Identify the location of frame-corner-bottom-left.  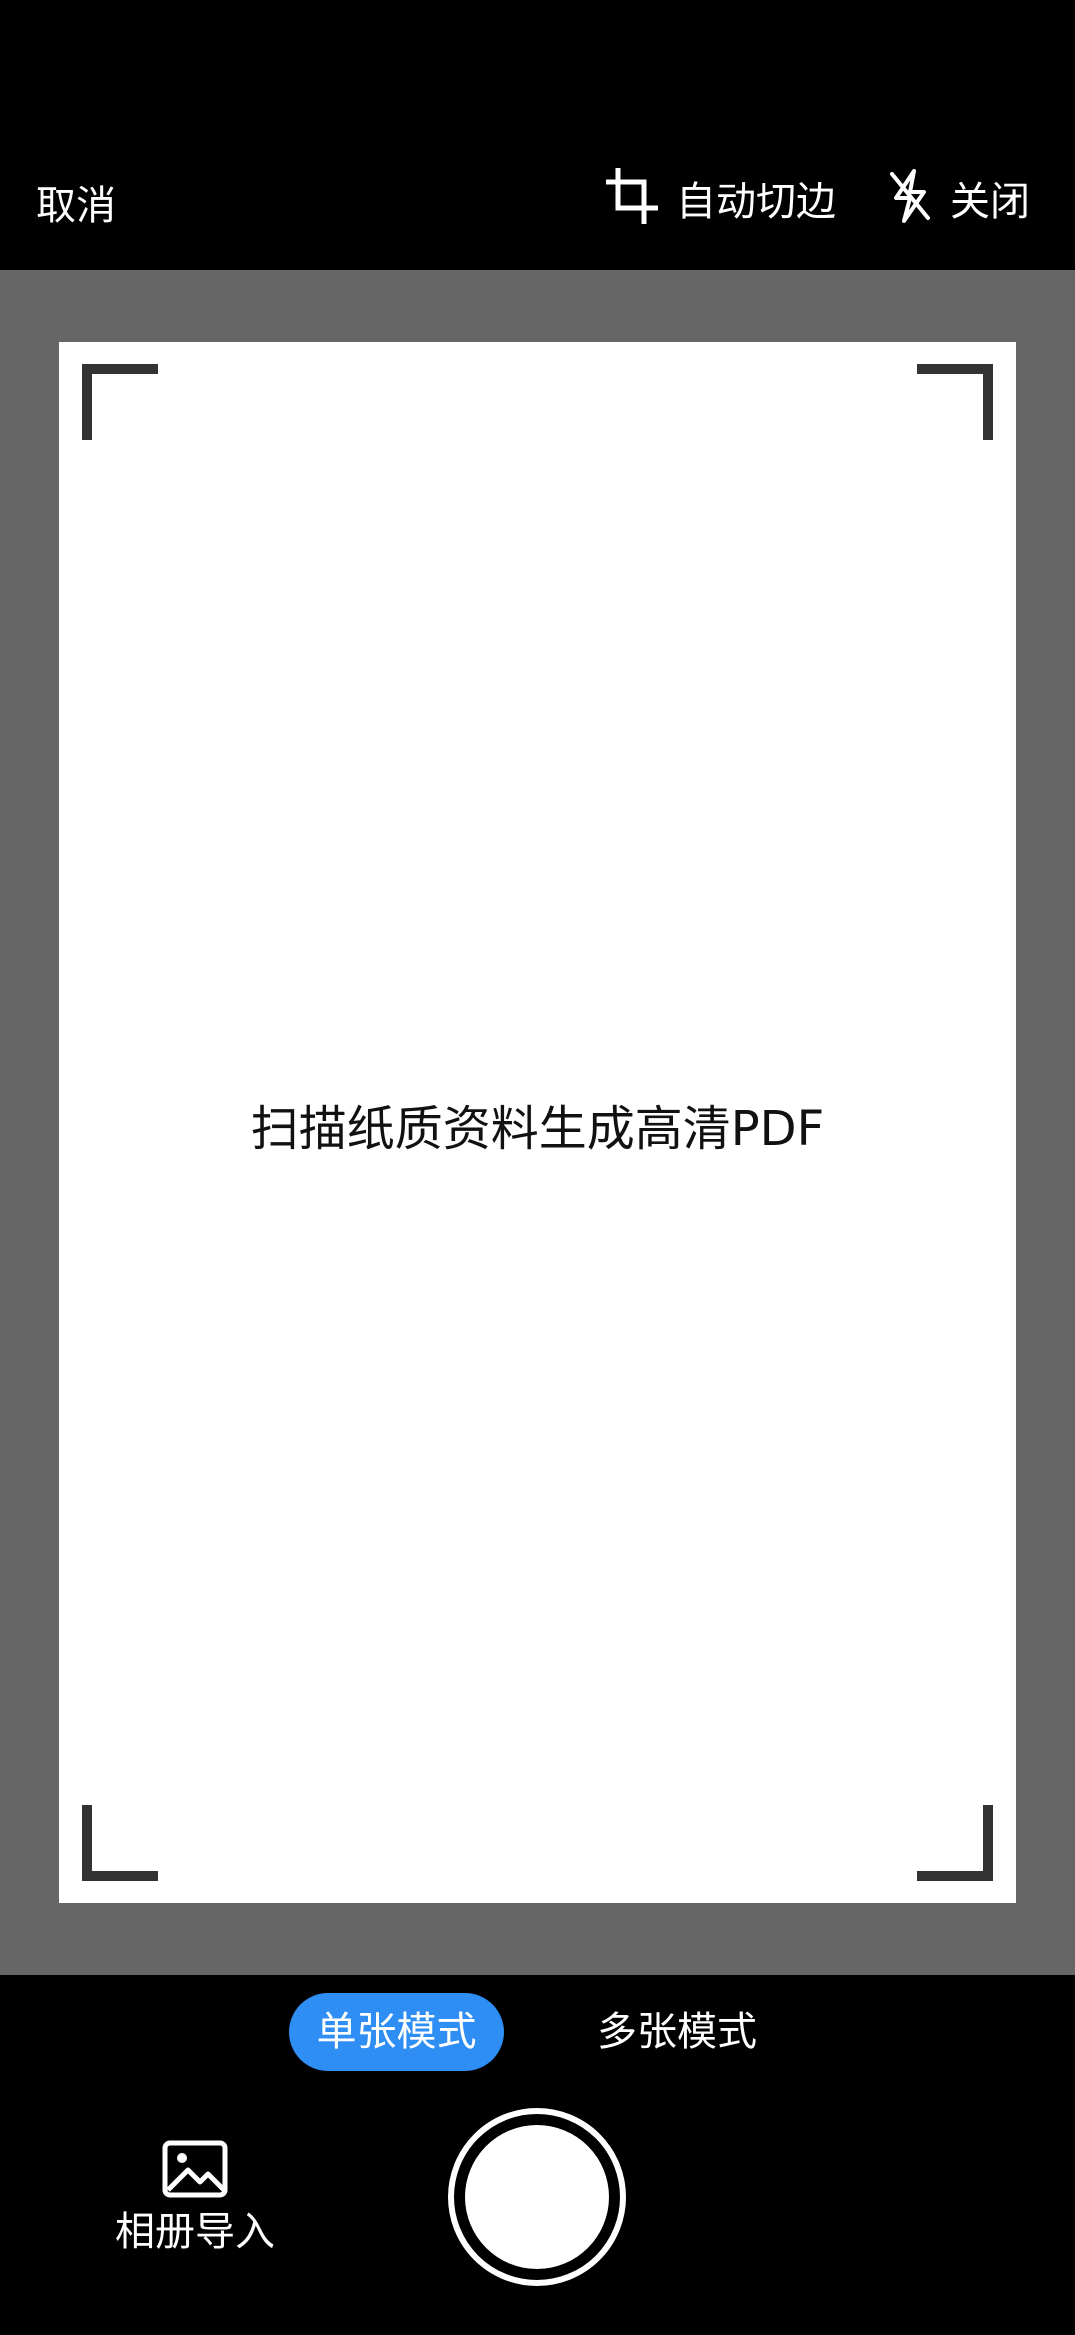
(120, 1843).